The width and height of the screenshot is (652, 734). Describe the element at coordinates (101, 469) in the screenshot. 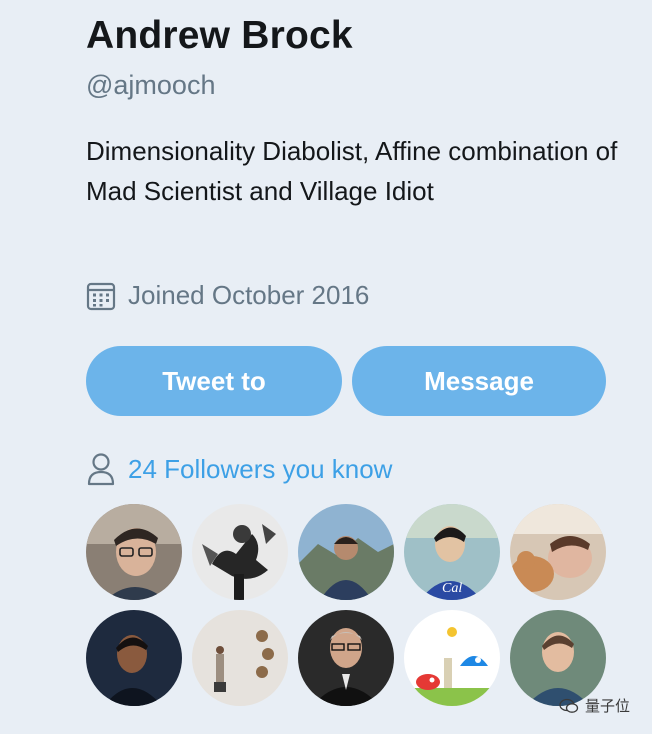

I see `person-icon` at that location.